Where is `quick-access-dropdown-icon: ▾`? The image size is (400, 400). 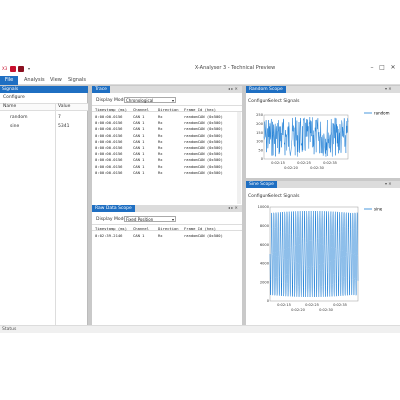 quick-access-dropdown-icon: ▾ is located at coordinates (29, 68).